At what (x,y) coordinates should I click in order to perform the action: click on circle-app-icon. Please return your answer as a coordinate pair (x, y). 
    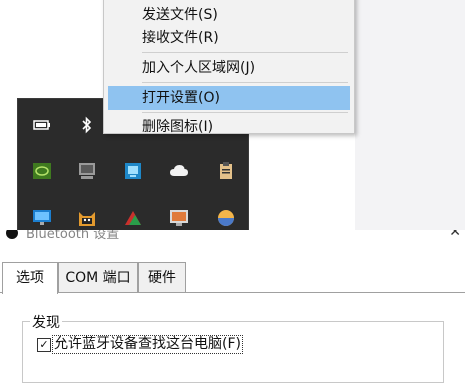
    Looking at the image, I should click on (226, 218).